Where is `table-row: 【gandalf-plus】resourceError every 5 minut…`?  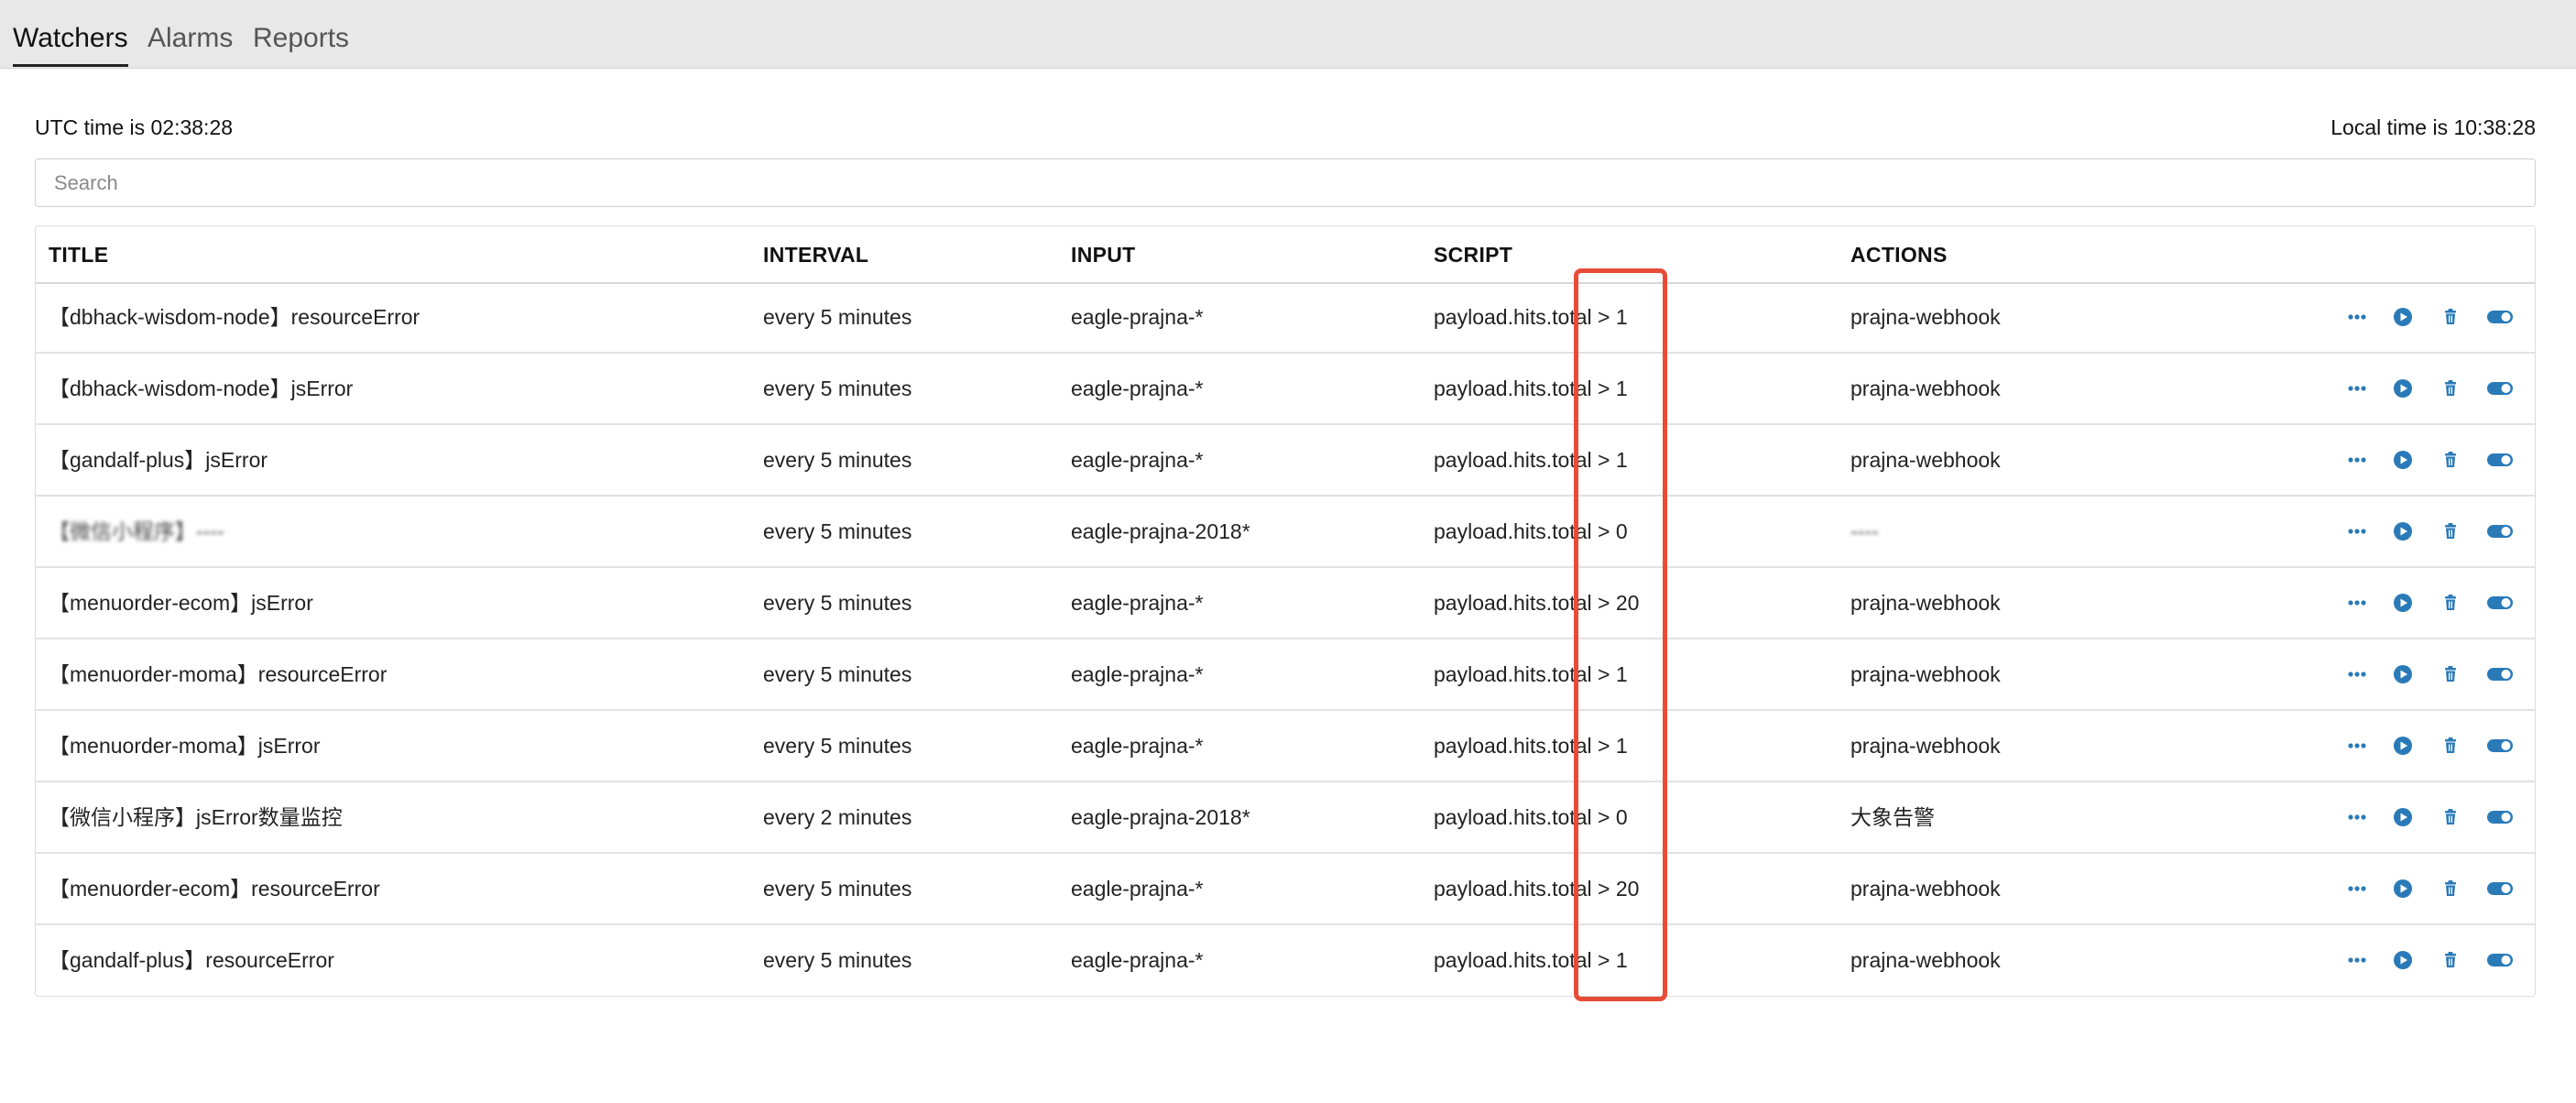
table-row: 【gandalf-plus】resourceError every 5 minut… is located at coordinates (1285, 961).